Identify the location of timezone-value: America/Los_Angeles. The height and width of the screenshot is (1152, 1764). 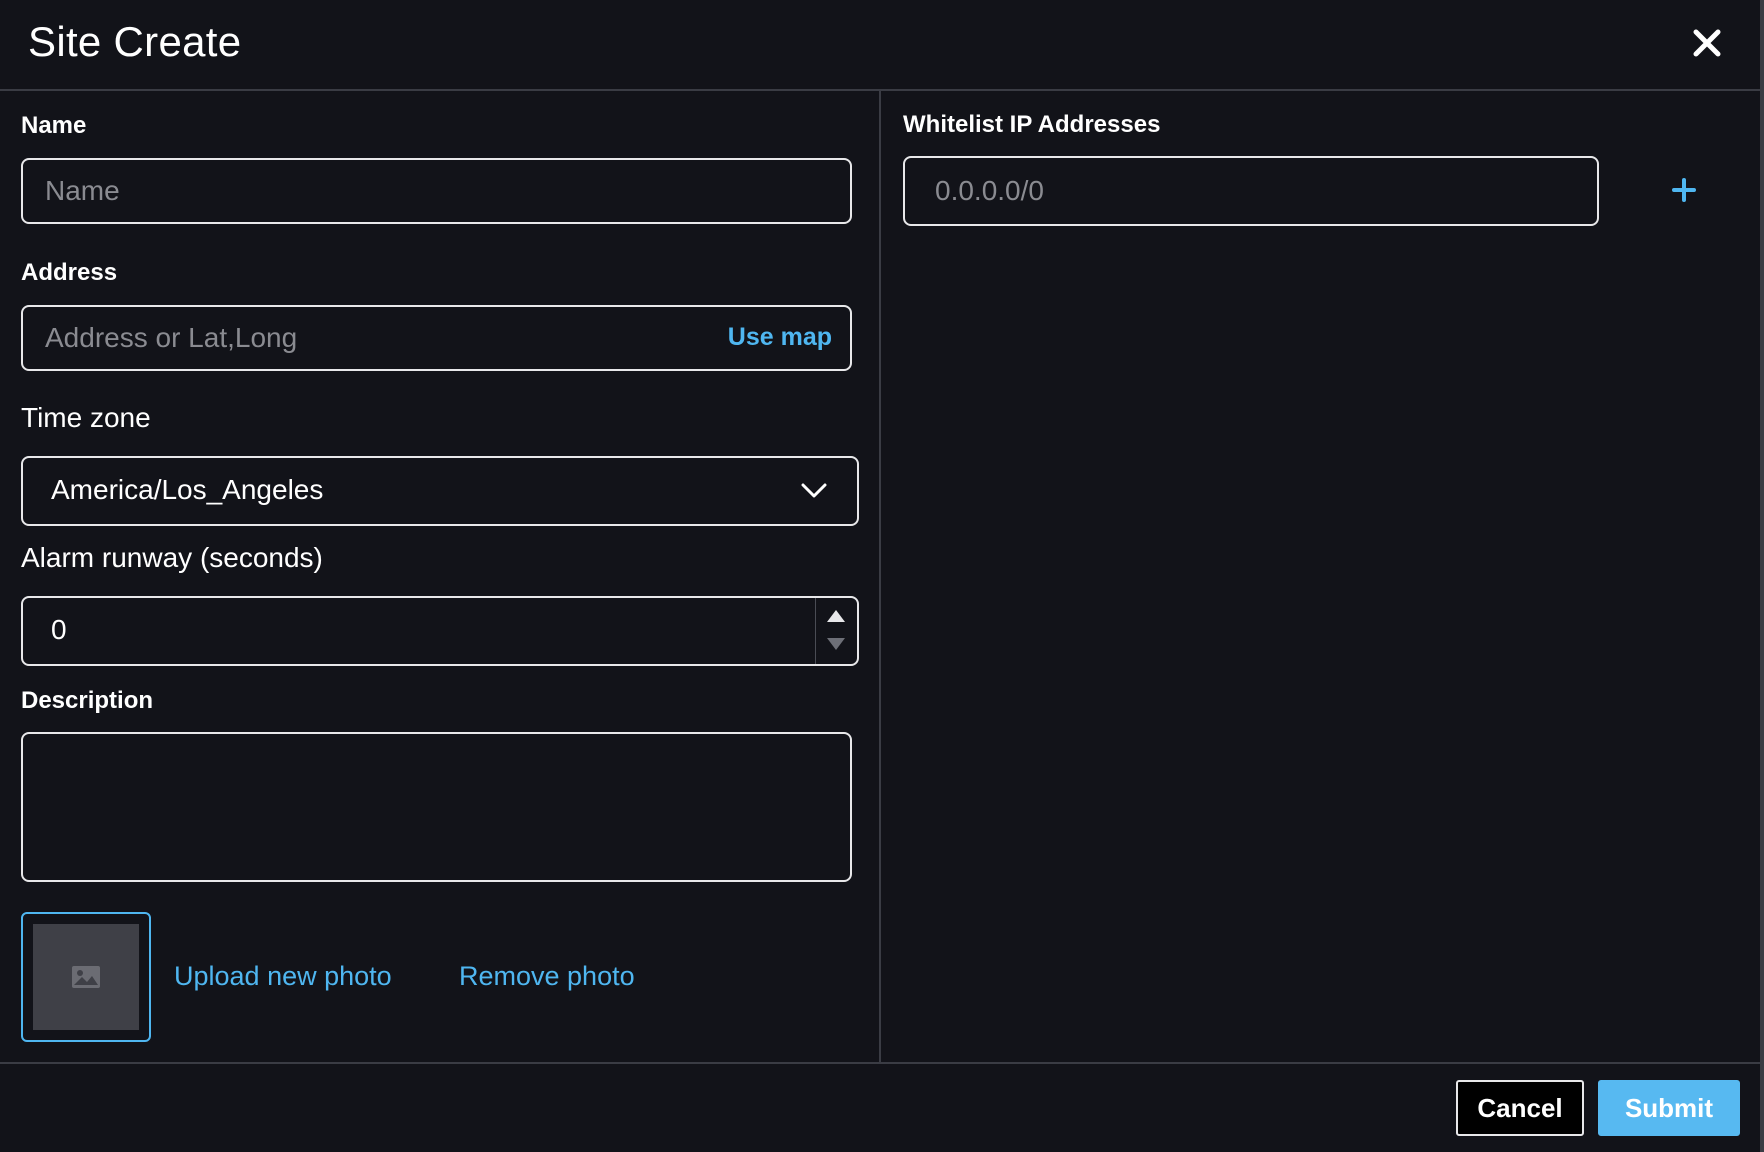
(187, 489).